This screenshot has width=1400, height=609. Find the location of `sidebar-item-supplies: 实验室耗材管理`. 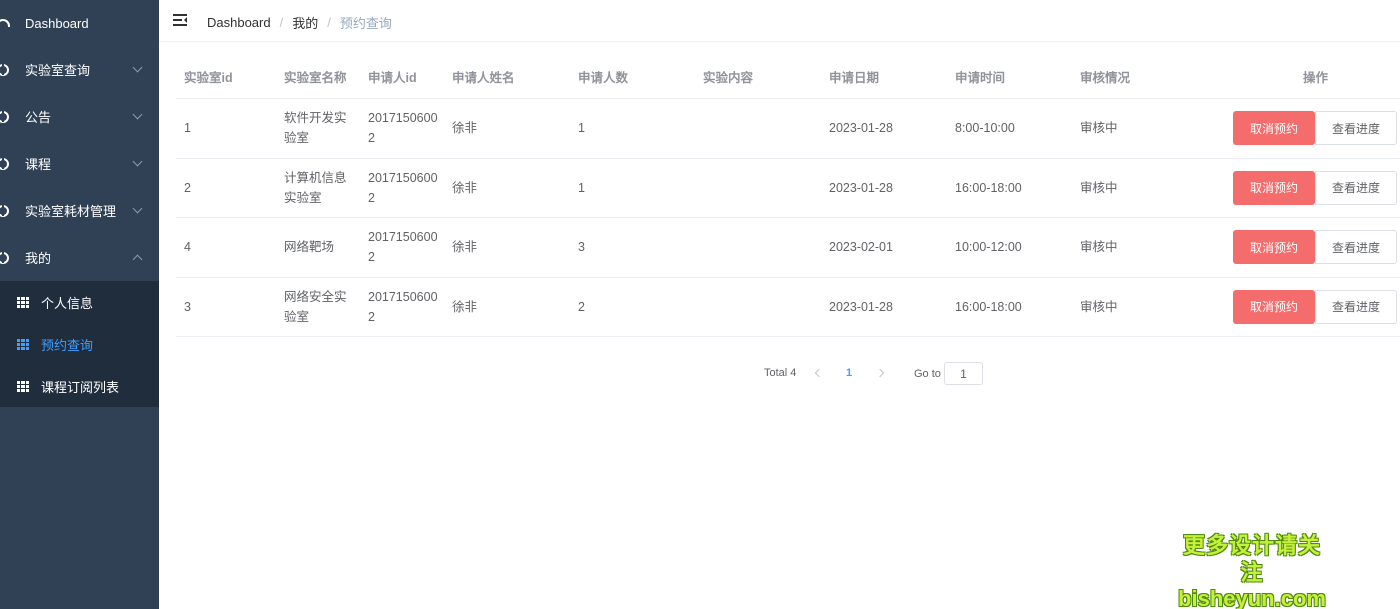

sidebar-item-supplies: 实验室耗材管理 is located at coordinates (79, 210).